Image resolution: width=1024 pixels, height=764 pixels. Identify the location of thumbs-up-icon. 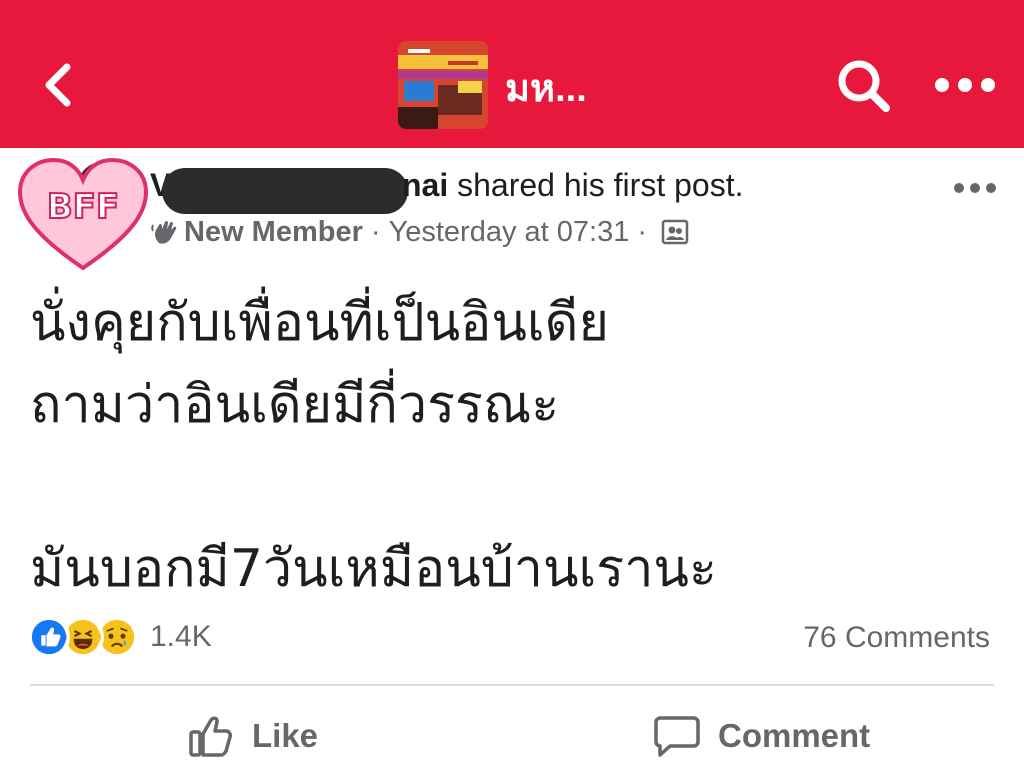
(210, 736).